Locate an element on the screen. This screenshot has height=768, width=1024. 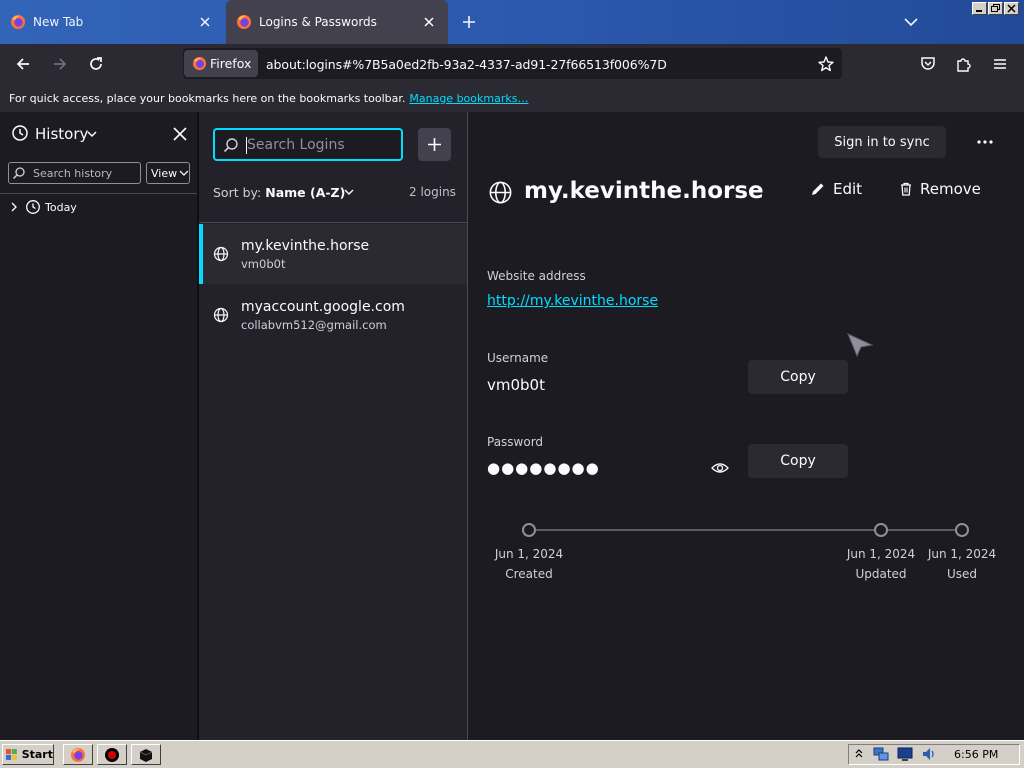
display-tray-icon is located at coordinates (905, 754).